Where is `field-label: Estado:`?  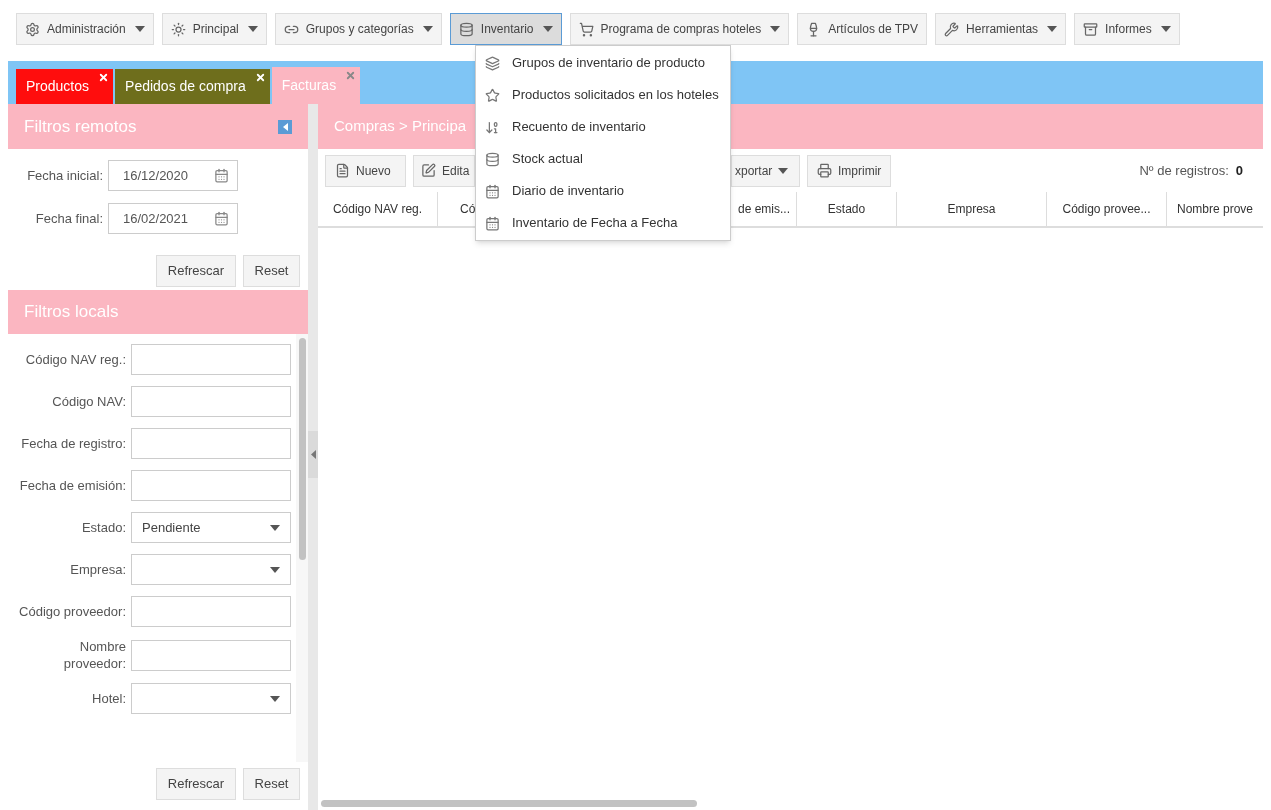
field-label: Estado: is located at coordinates (103, 527).